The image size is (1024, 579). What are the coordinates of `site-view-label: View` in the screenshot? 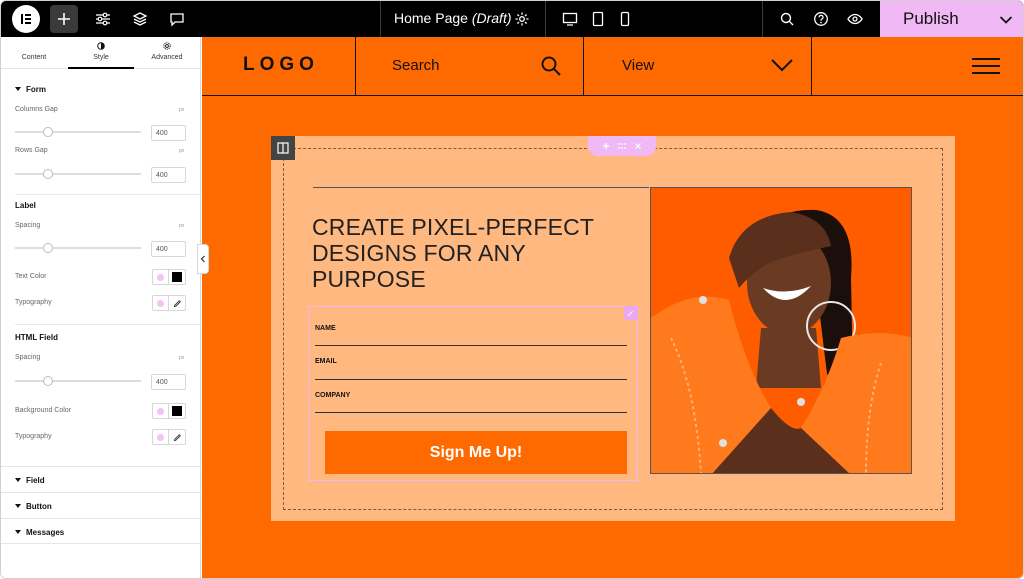 It's located at (638, 65).